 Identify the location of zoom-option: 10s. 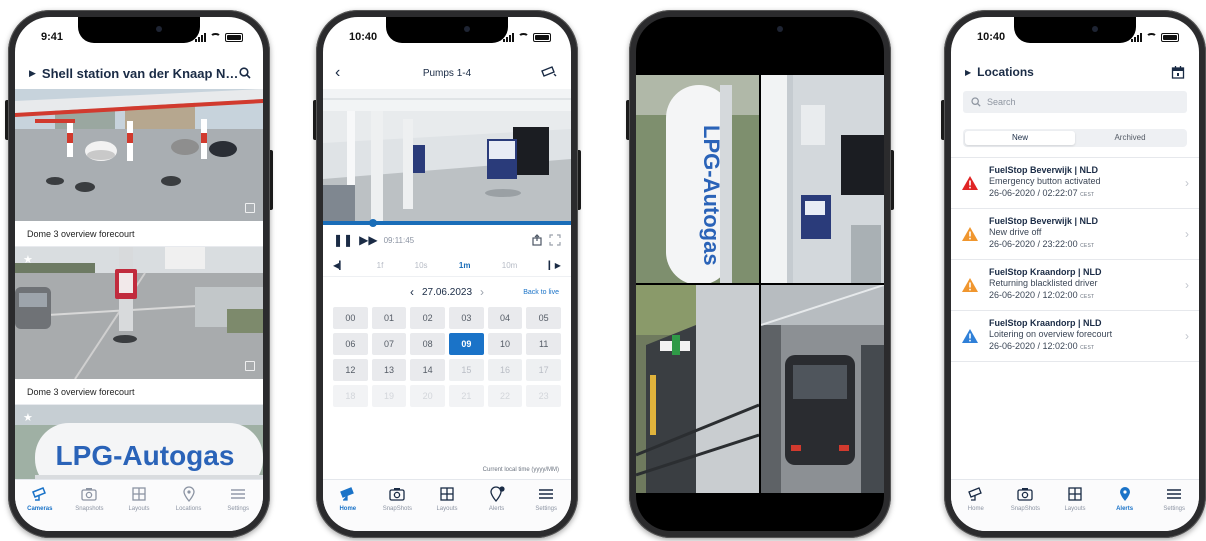
(421, 265).